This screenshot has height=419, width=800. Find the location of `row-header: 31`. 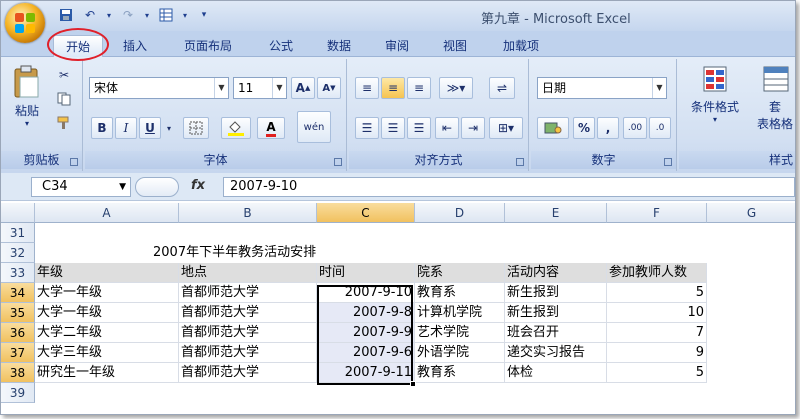

row-header: 31 is located at coordinates (18, 233).